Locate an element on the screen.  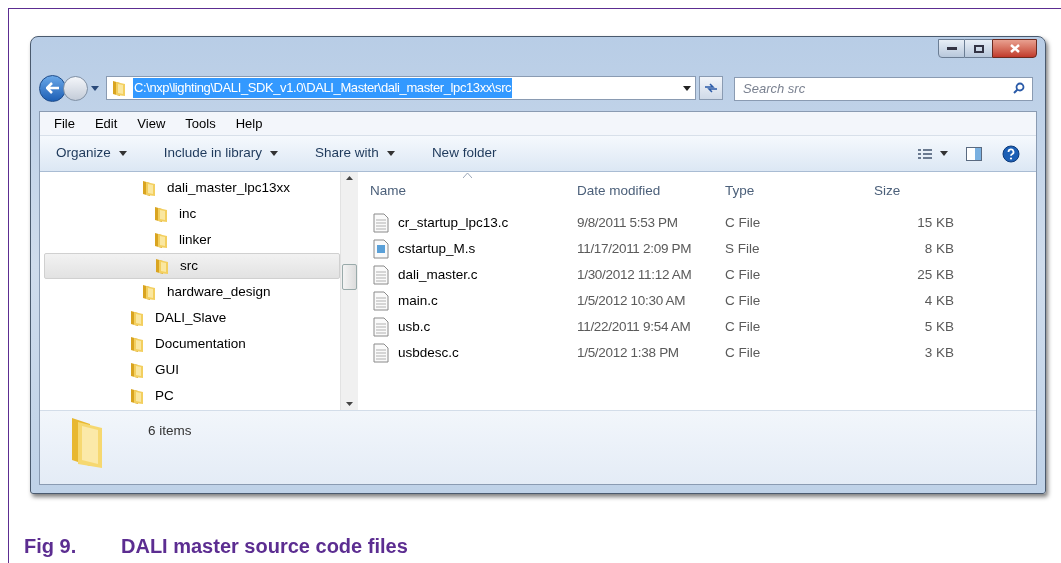
toolbar-button: Organize is located at coordinates (91, 153).